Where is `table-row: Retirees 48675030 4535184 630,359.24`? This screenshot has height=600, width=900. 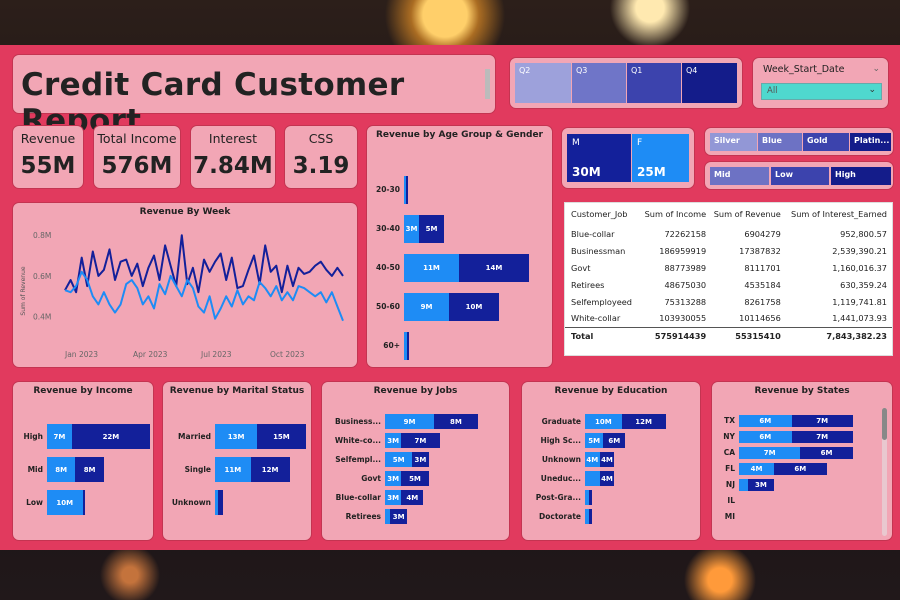
table-row: Retirees 48675030 4535184 630,359.24 is located at coordinates (728, 284).